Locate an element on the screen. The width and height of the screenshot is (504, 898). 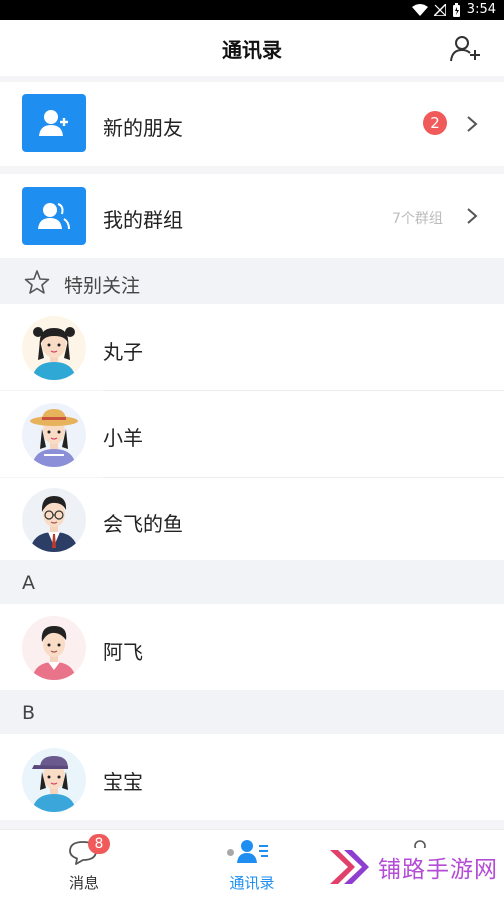
special-follow-header: 特别关注 is located at coordinates (252, 281).